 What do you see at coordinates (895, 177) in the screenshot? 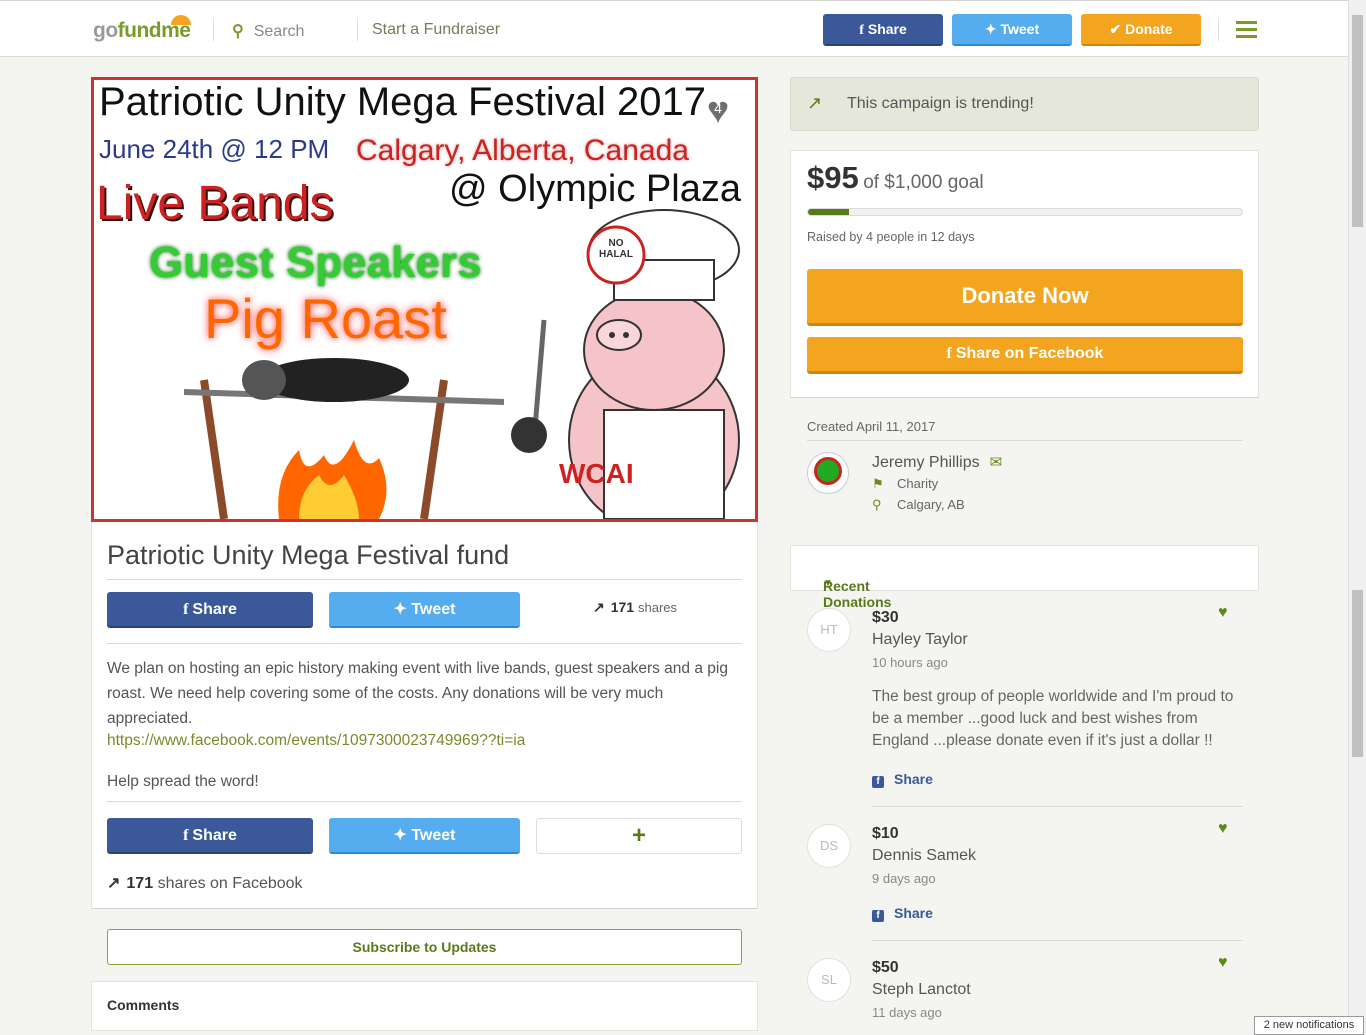
I see `goal-progress-text: $95 of $1,000 goal` at bounding box center [895, 177].